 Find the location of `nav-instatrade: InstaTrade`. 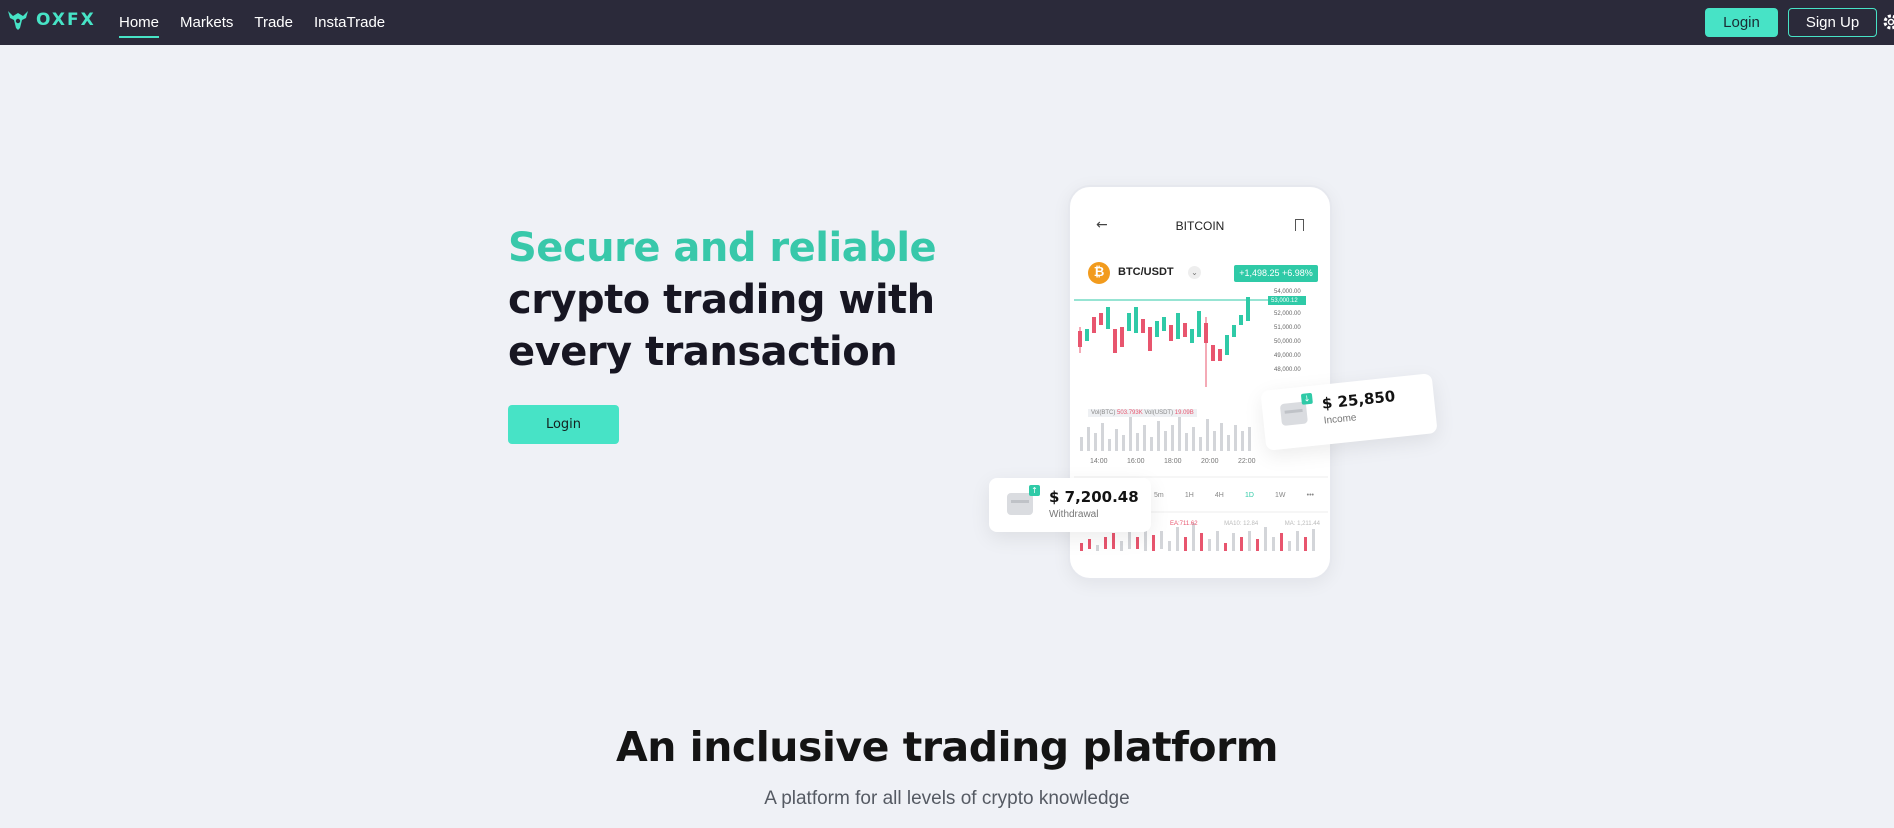

nav-instatrade: InstaTrade is located at coordinates (349, 22).